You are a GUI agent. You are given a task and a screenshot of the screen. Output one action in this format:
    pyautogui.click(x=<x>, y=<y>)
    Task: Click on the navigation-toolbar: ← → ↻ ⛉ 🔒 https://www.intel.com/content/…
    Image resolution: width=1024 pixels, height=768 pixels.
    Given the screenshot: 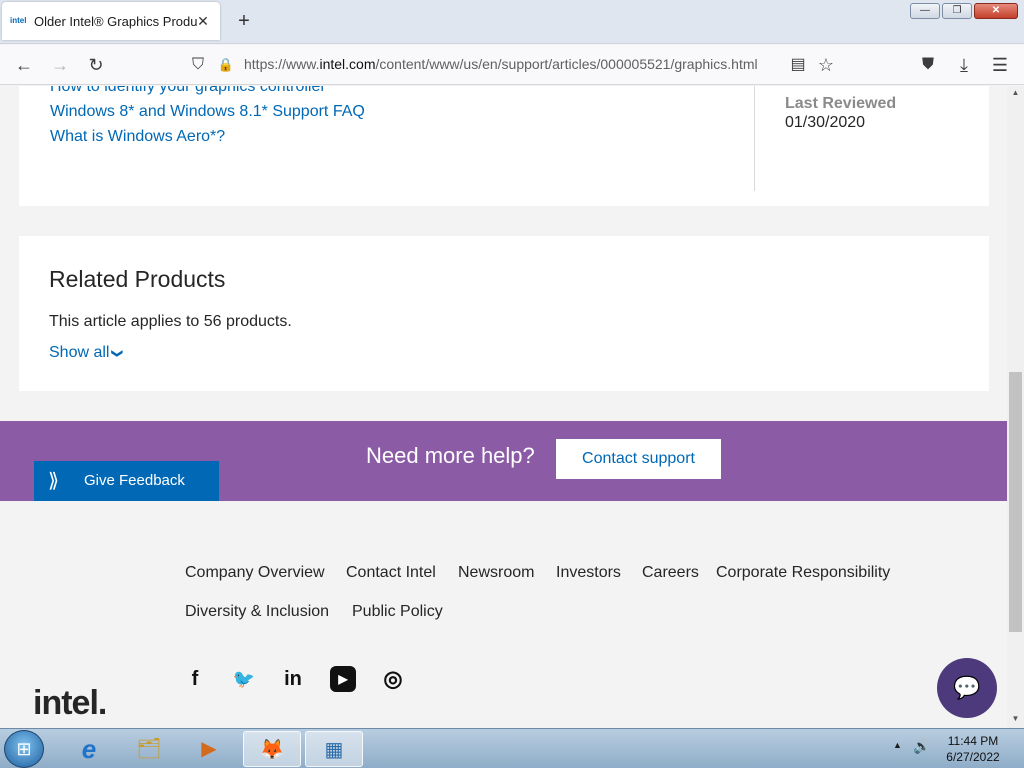 What is the action you would take?
    pyautogui.click(x=512, y=65)
    